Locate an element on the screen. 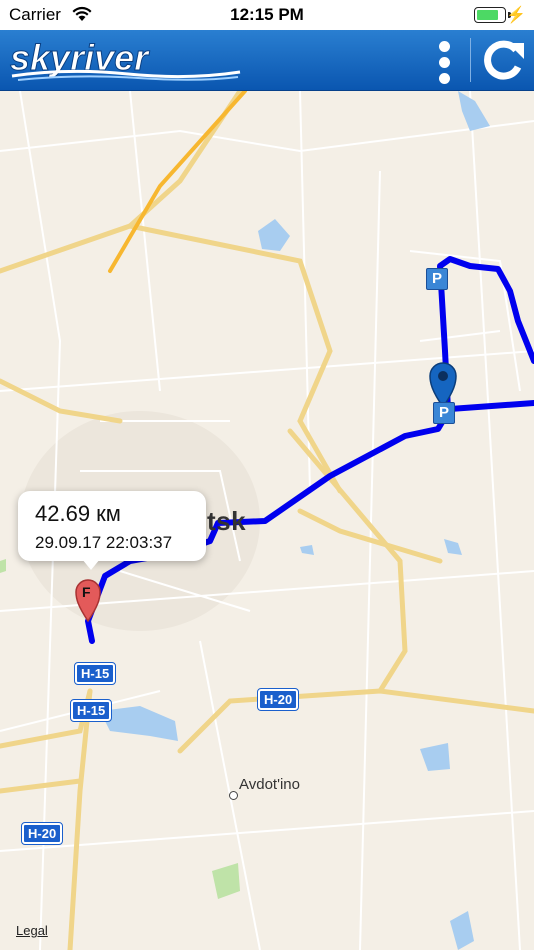 The image size is (534, 950). refresh-button is located at coordinates (504, 60).